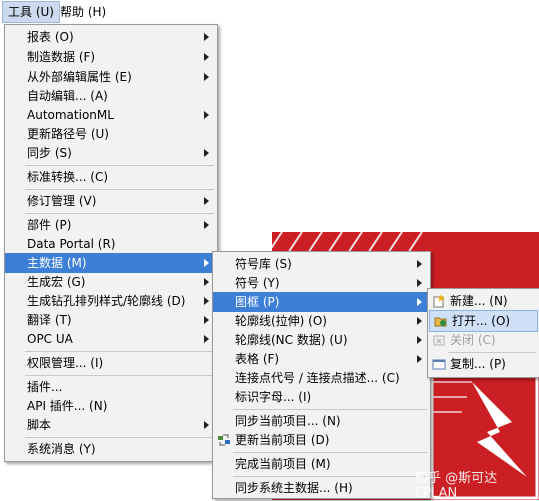  I want to click on menu-tools: 工具 (U), so click(31, 12).